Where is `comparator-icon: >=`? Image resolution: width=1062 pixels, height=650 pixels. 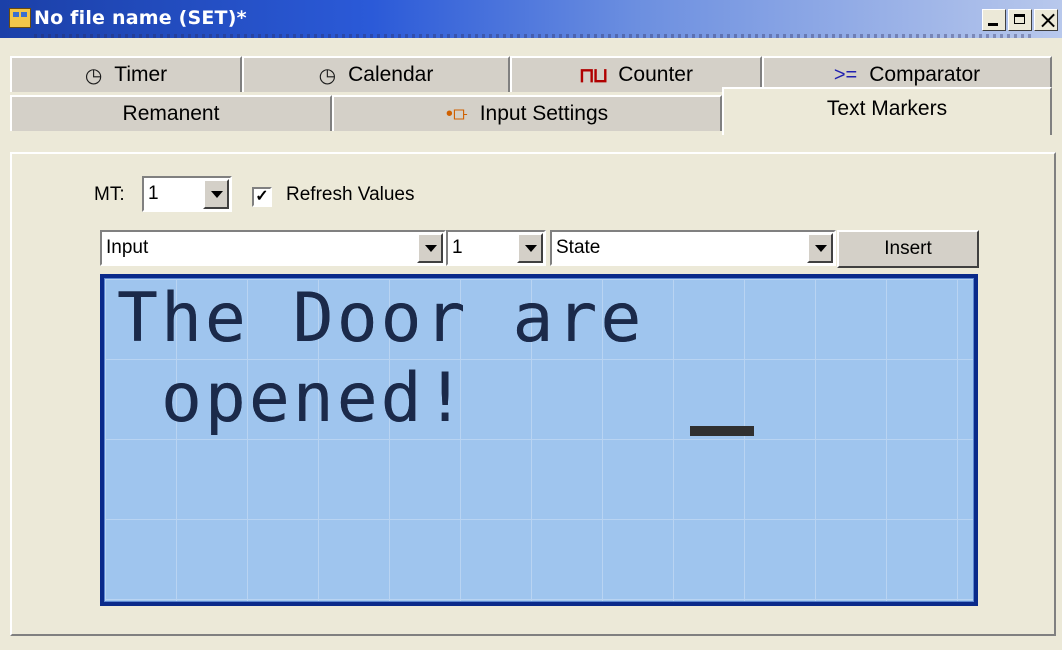 comparator-icon: >= is located at coordinates (845, 74).